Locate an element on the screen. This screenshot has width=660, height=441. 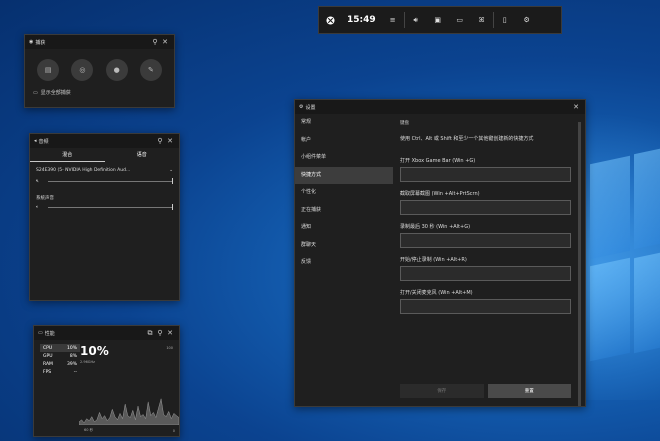
metric-ram: RAM 39% is located at coordinates (60, 364).